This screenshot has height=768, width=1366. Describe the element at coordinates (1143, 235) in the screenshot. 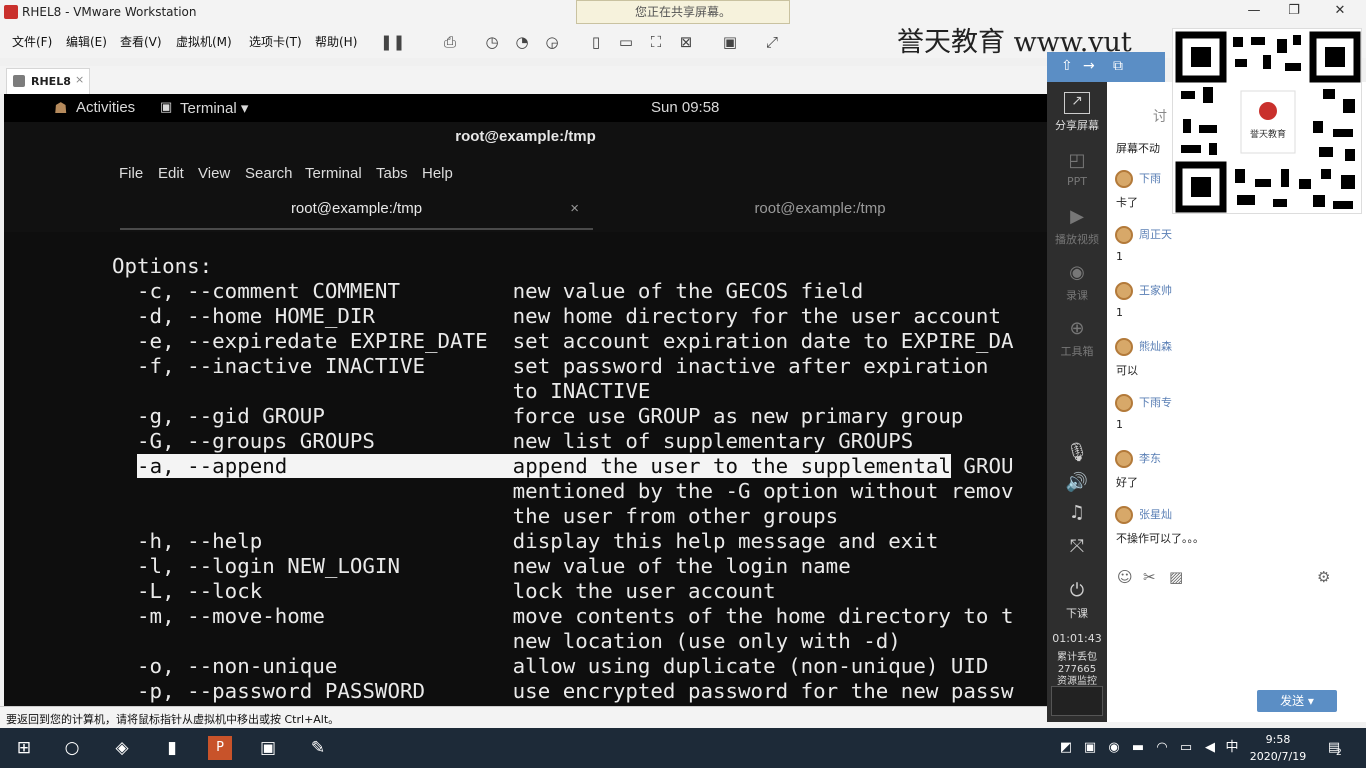

I see `chat-user: 周正天` at that location.